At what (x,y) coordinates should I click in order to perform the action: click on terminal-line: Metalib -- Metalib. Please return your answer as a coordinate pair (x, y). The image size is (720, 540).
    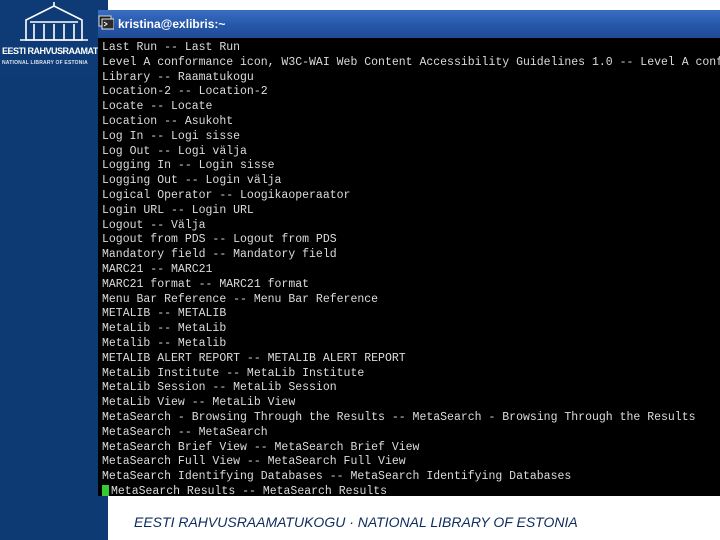
    Looking at the image, I should click on (411, 344).